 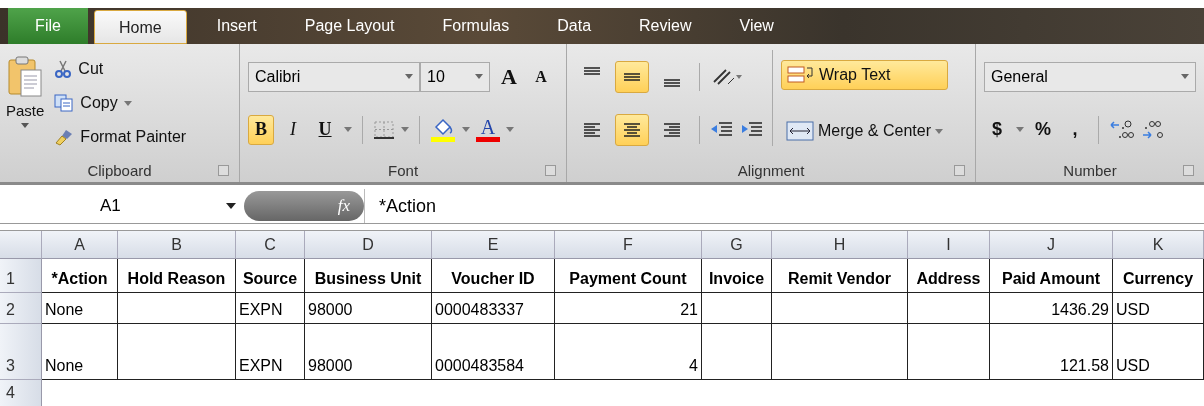 What do you see at coordinates (665, 26) in the screenshot?
I see `ribbon-tab: Review` at bounding box center [665, 26].